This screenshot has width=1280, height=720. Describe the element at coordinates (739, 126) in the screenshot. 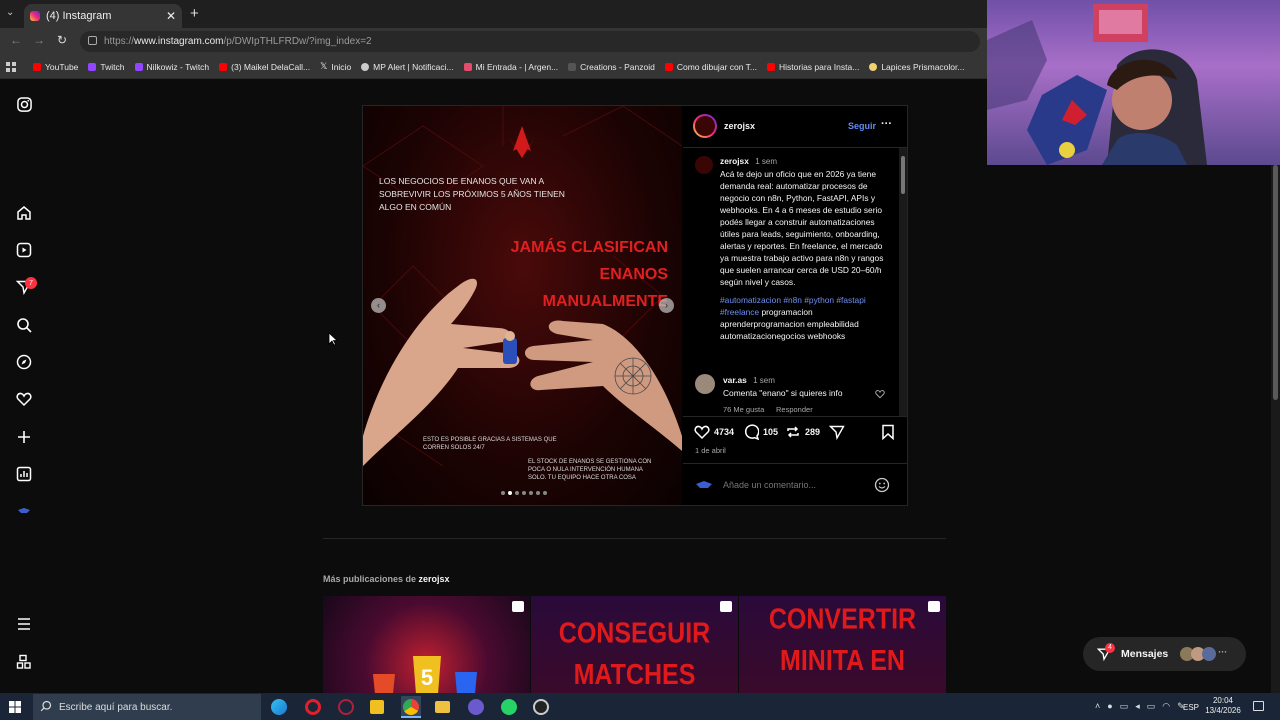

I see `author-username: zerojsx` at that location.